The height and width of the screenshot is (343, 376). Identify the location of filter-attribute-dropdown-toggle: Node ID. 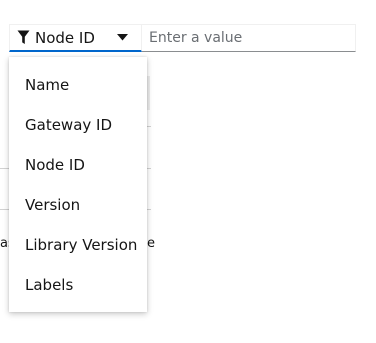
(75, 38).